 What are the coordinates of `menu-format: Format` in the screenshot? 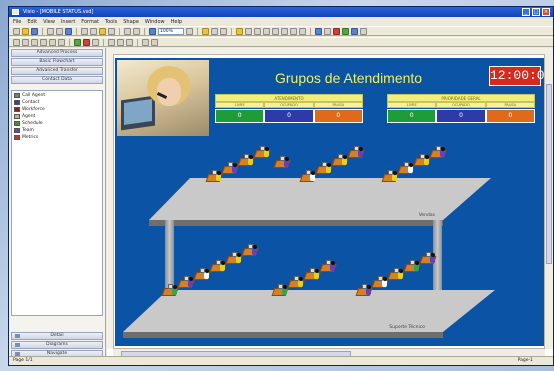 It's located at (90, 22).